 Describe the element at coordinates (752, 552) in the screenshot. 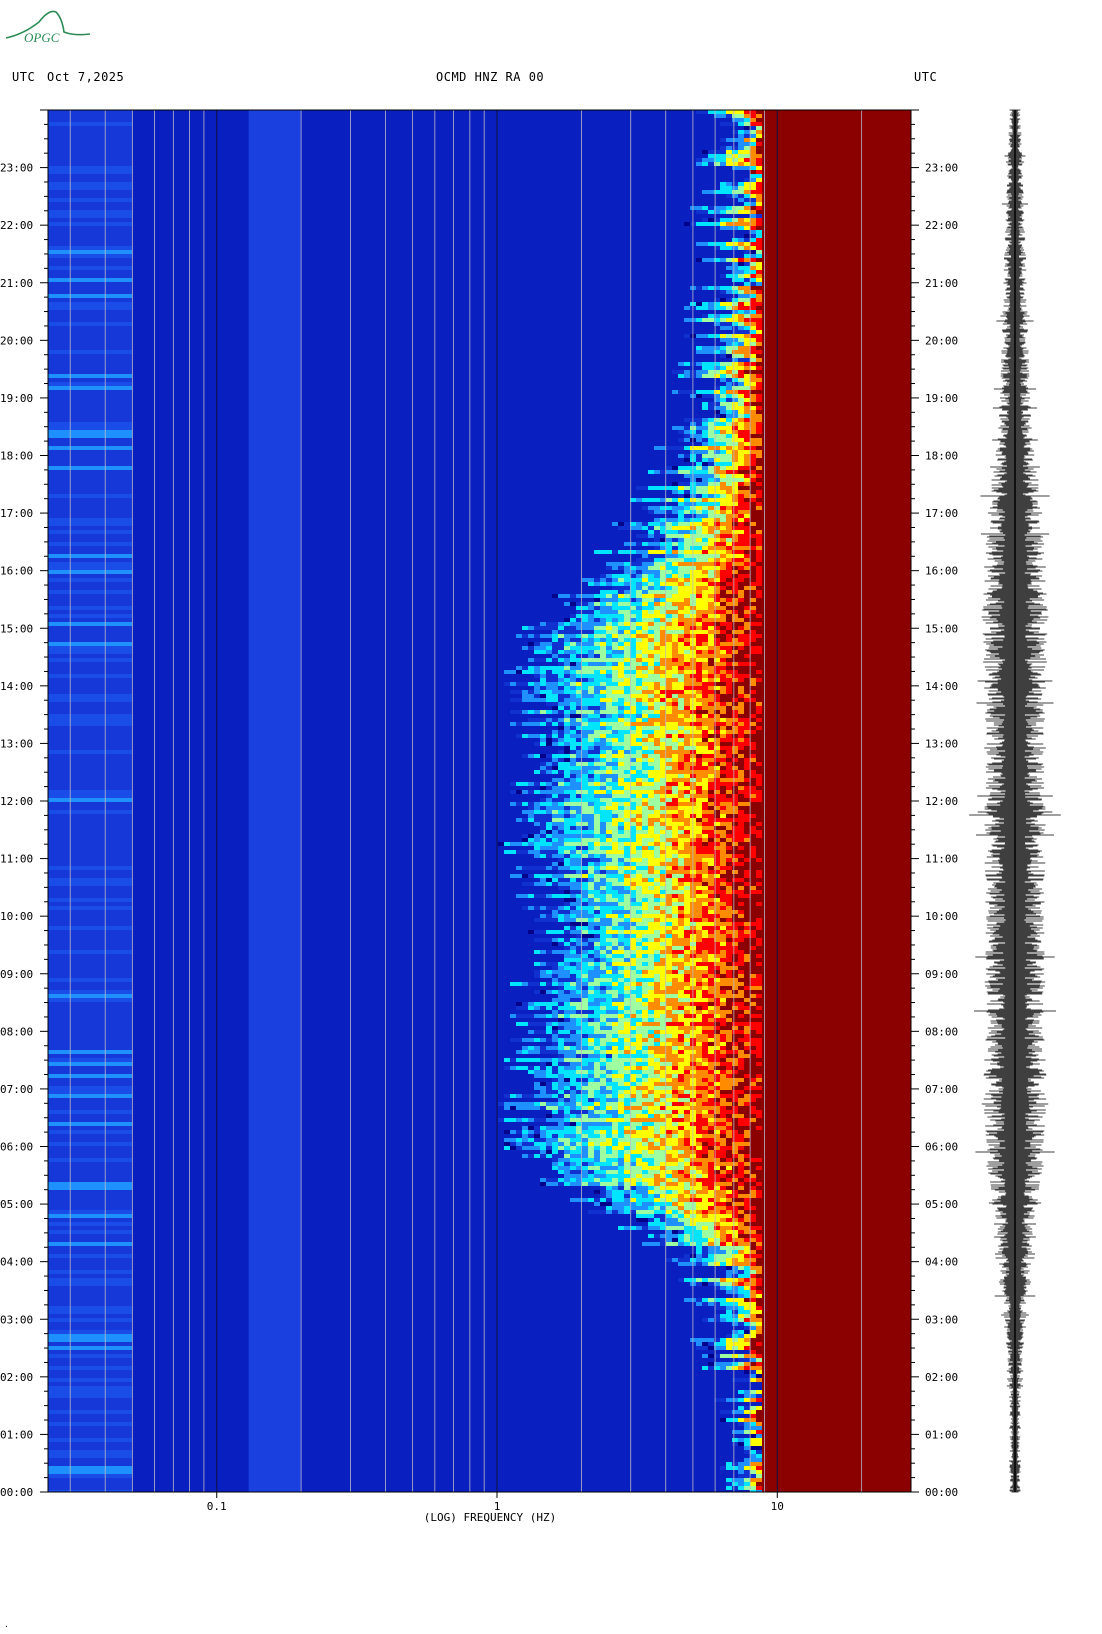

I see `spectrogram-row` at that location.